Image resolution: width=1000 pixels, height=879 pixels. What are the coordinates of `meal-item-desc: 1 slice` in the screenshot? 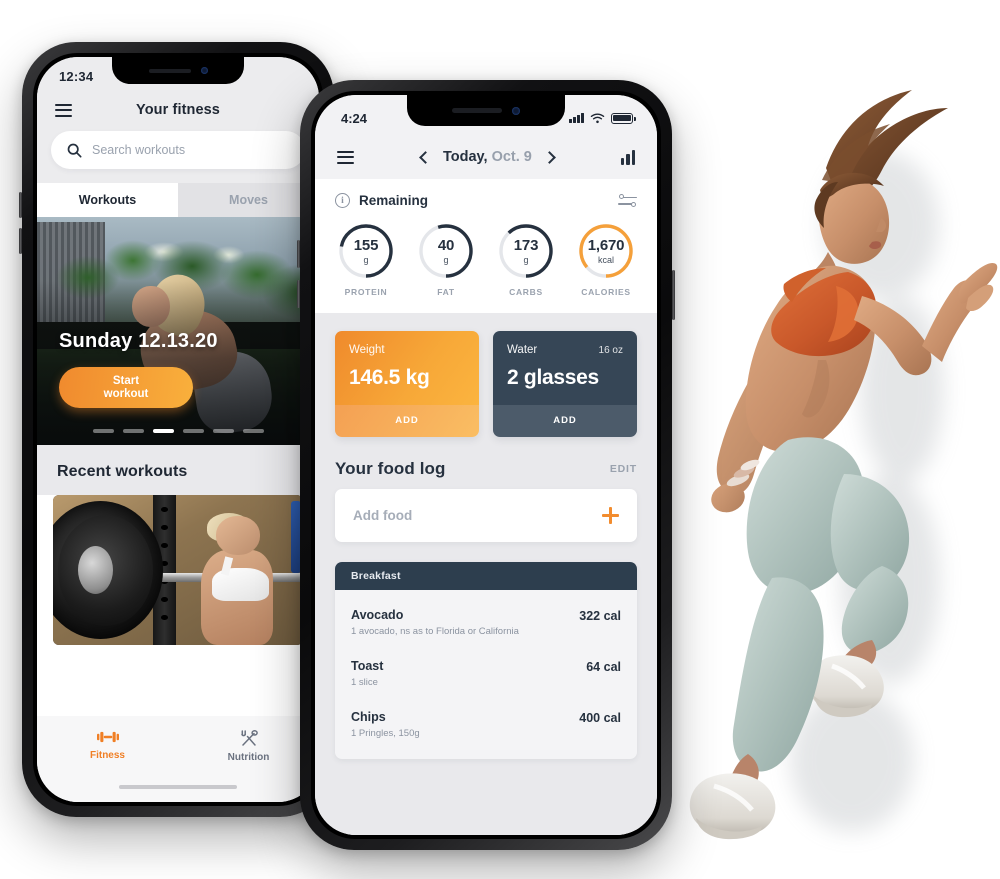 It's located at (364, 682).